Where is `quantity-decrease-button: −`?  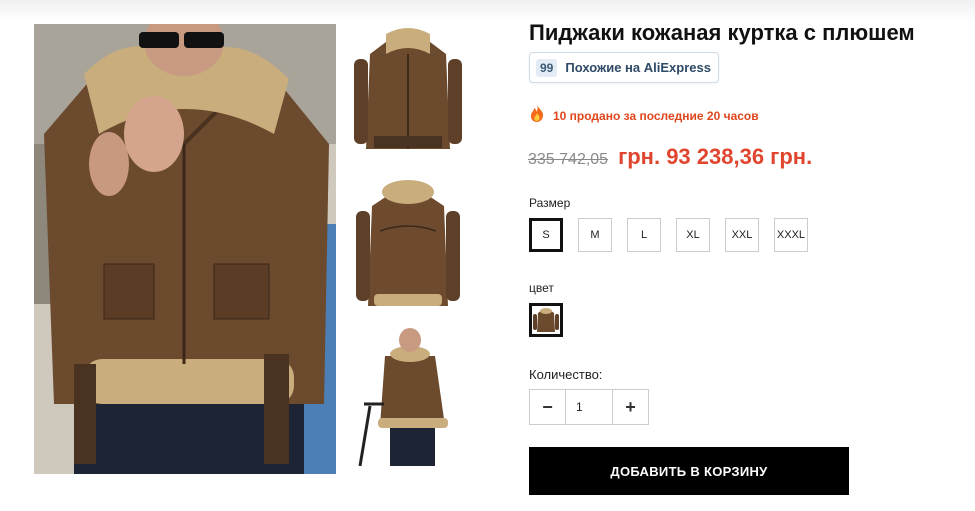 quantity-decrease-button: − is located at coordinates (547, 407).